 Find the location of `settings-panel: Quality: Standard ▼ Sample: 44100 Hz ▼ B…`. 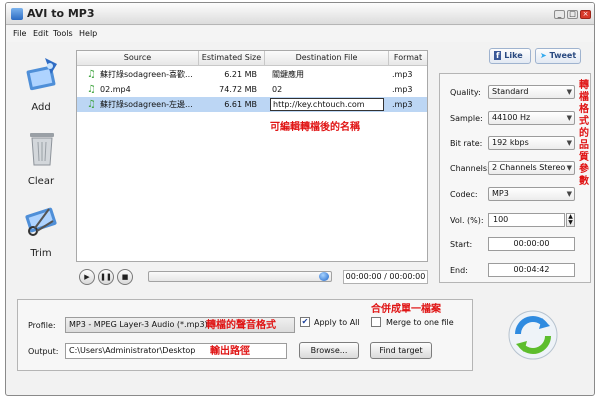

settings-panel: Quality: Standard ▼ Sample: 44100 Hz ▼ B… is located at coordinates (515, 178).